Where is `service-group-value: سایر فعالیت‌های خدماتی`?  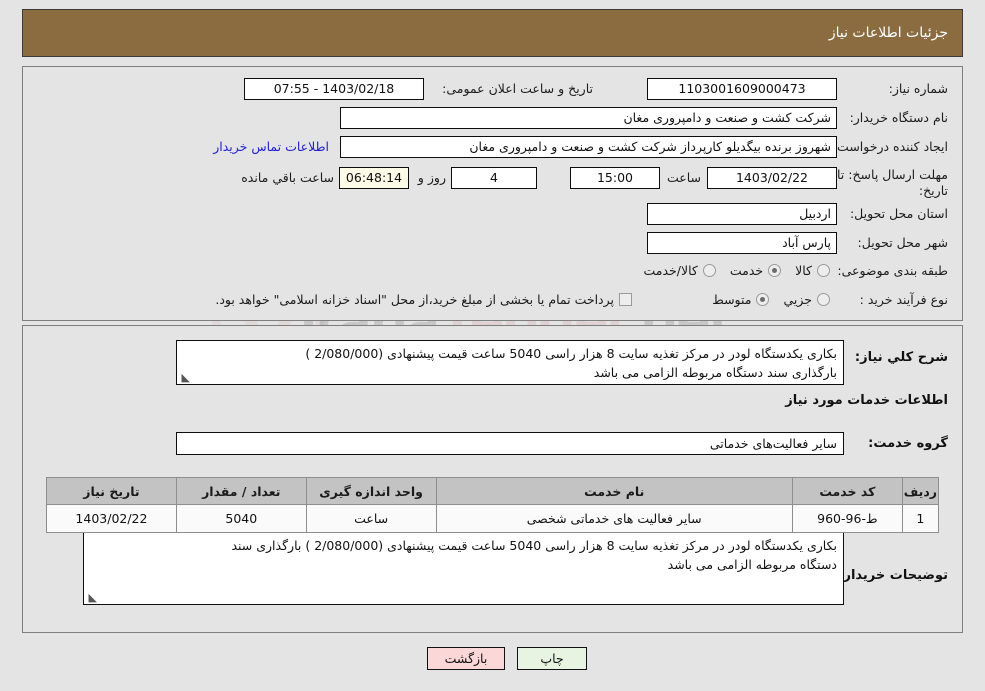
service-group-value: سایر فعالیت‌های خدماتی is located at coordinates (510, 443).